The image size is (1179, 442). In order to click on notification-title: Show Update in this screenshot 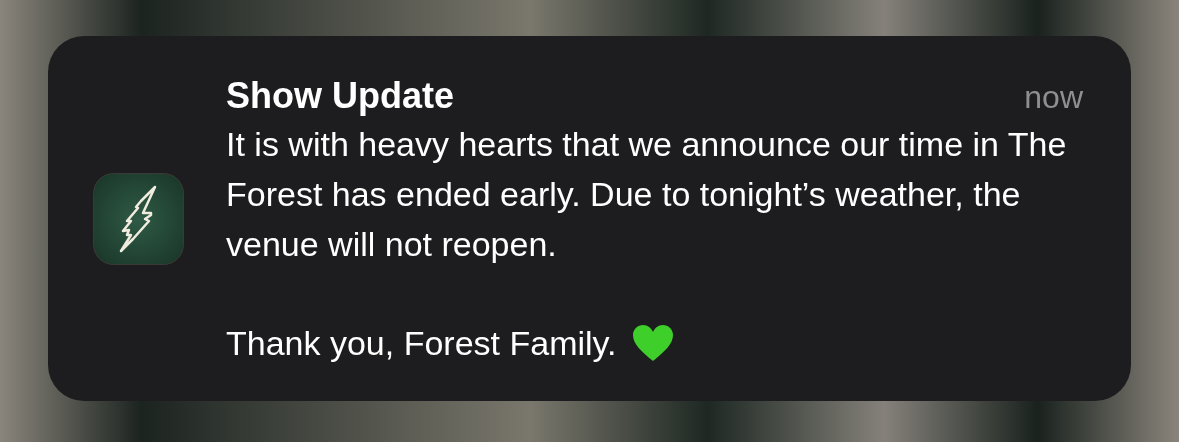, I will do `click(340, 95)`.